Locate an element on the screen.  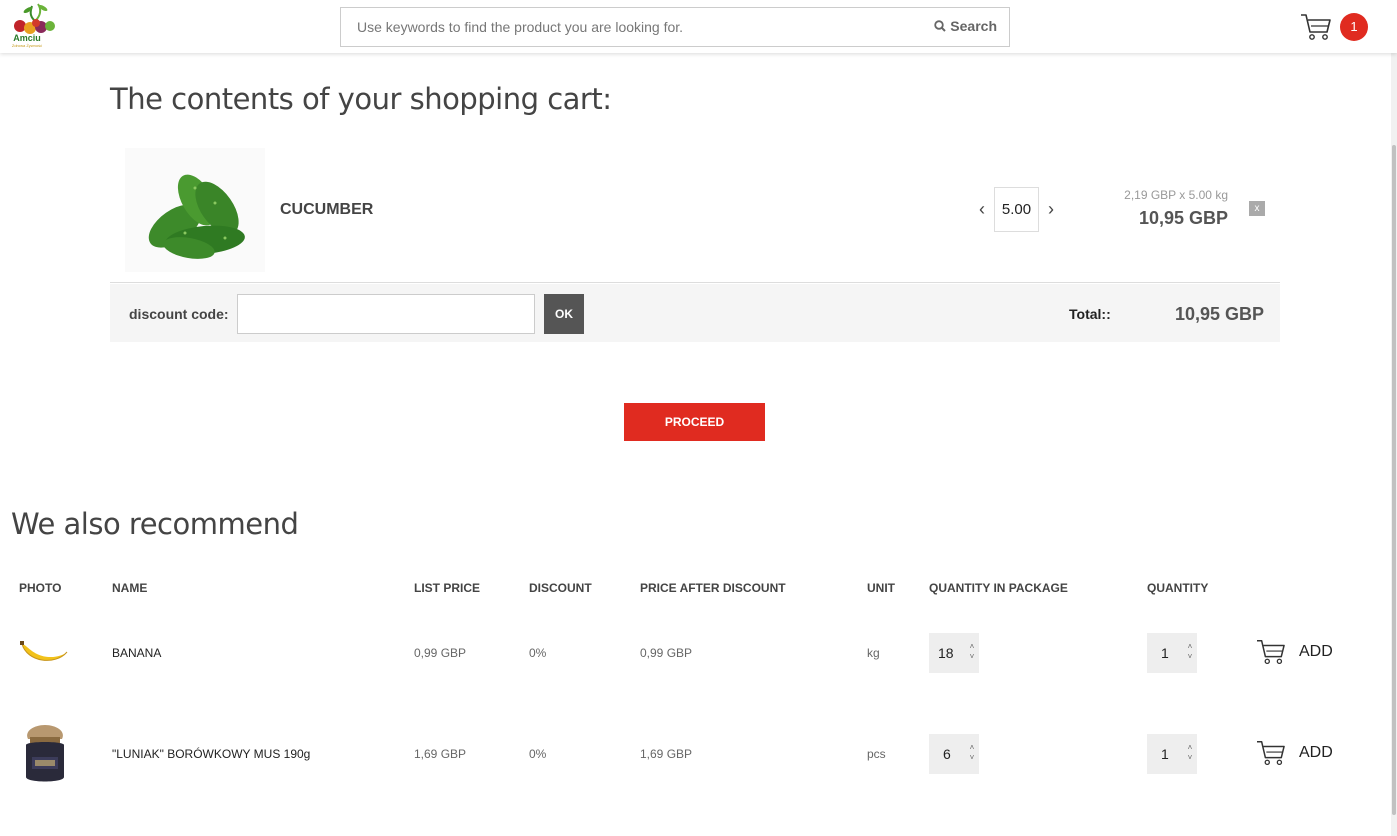
header-qty-package: QUANTITY IN PACKAGE is located at coordinates (998, 588).